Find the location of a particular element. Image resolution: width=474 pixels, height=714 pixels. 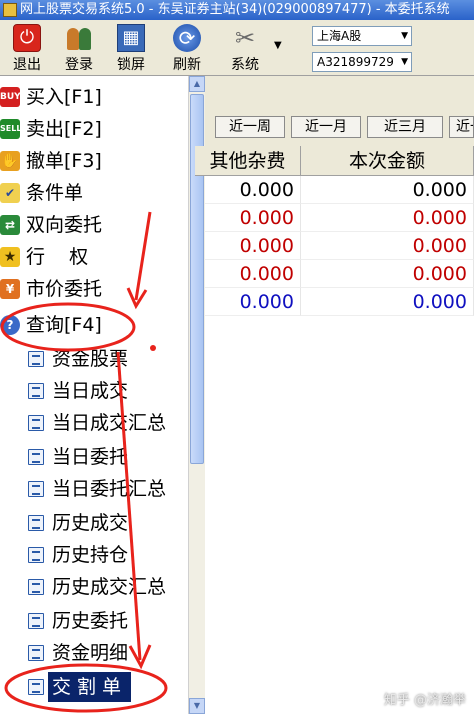

tree-item-label: 历史持仓 is located at coordinates (90, 555).